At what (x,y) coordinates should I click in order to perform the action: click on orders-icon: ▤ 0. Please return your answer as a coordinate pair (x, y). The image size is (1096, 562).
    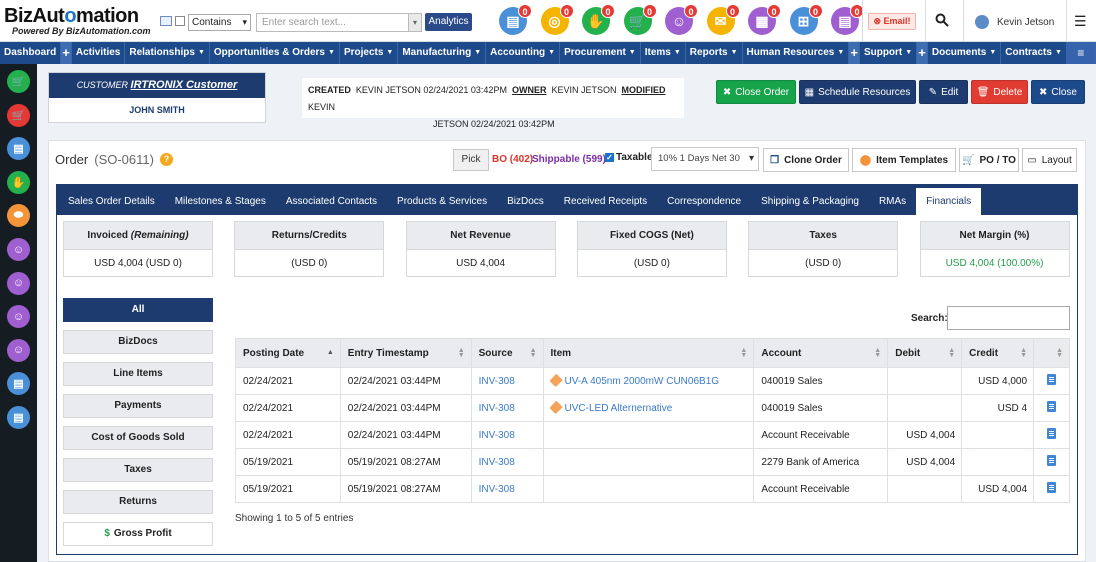
    Looking at the image, I should click on (515, 19).